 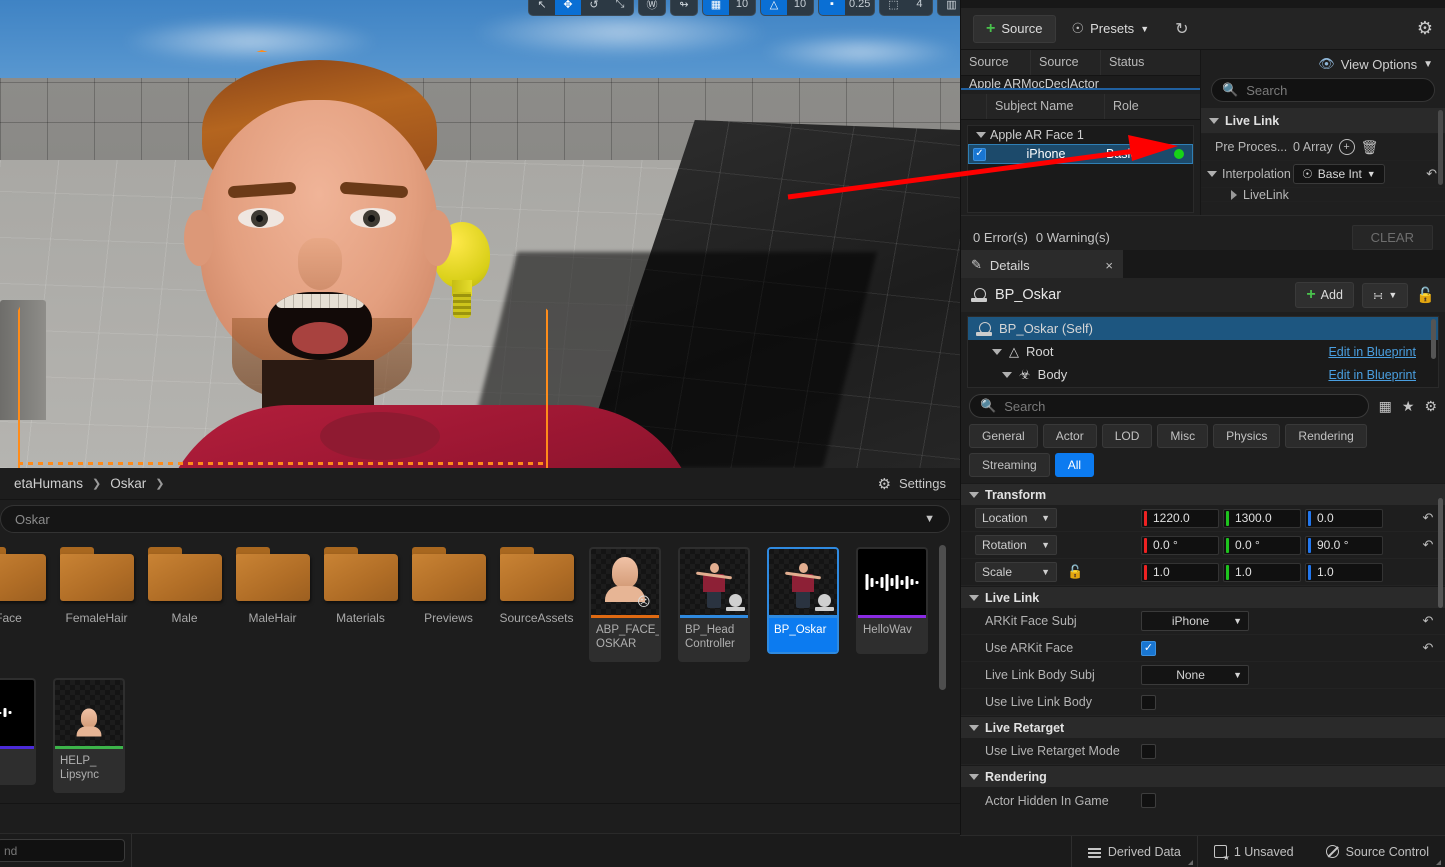 I want to click on breadcrumb-item-oskar: Oskar, so click(x=128, y=483).